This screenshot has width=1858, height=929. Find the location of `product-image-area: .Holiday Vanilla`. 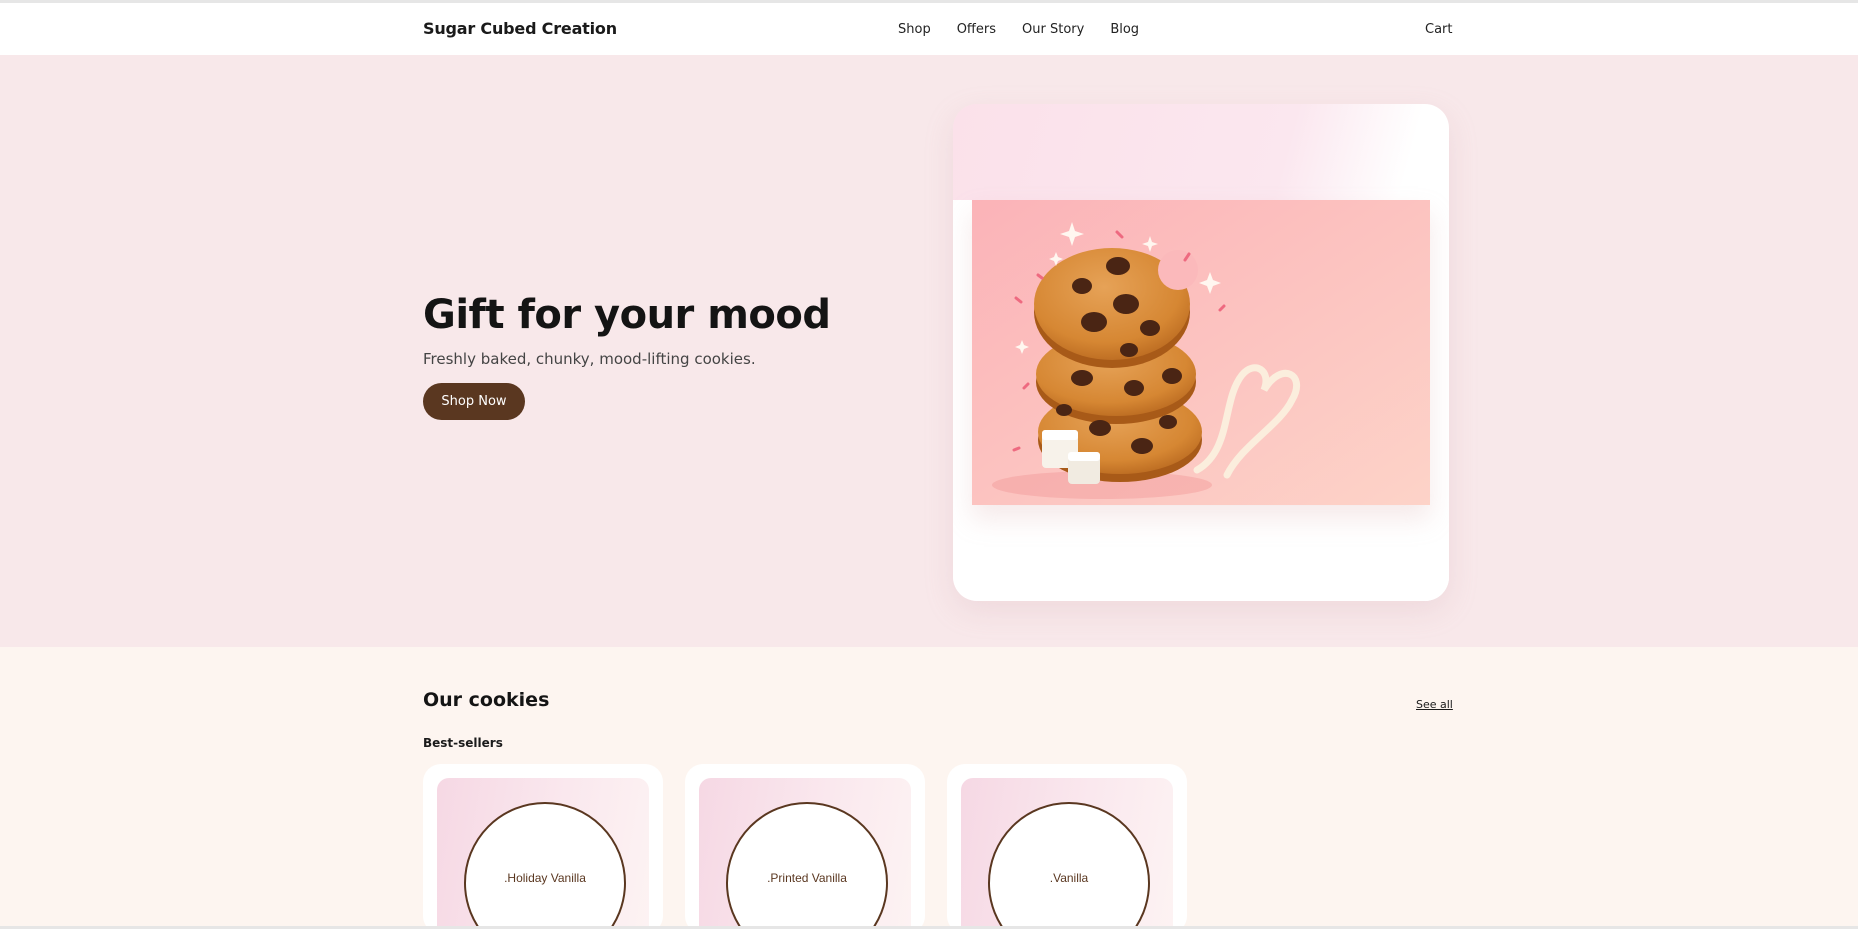

product-image-area: .Holiday Vanilla is located at coordinates (543, 853).